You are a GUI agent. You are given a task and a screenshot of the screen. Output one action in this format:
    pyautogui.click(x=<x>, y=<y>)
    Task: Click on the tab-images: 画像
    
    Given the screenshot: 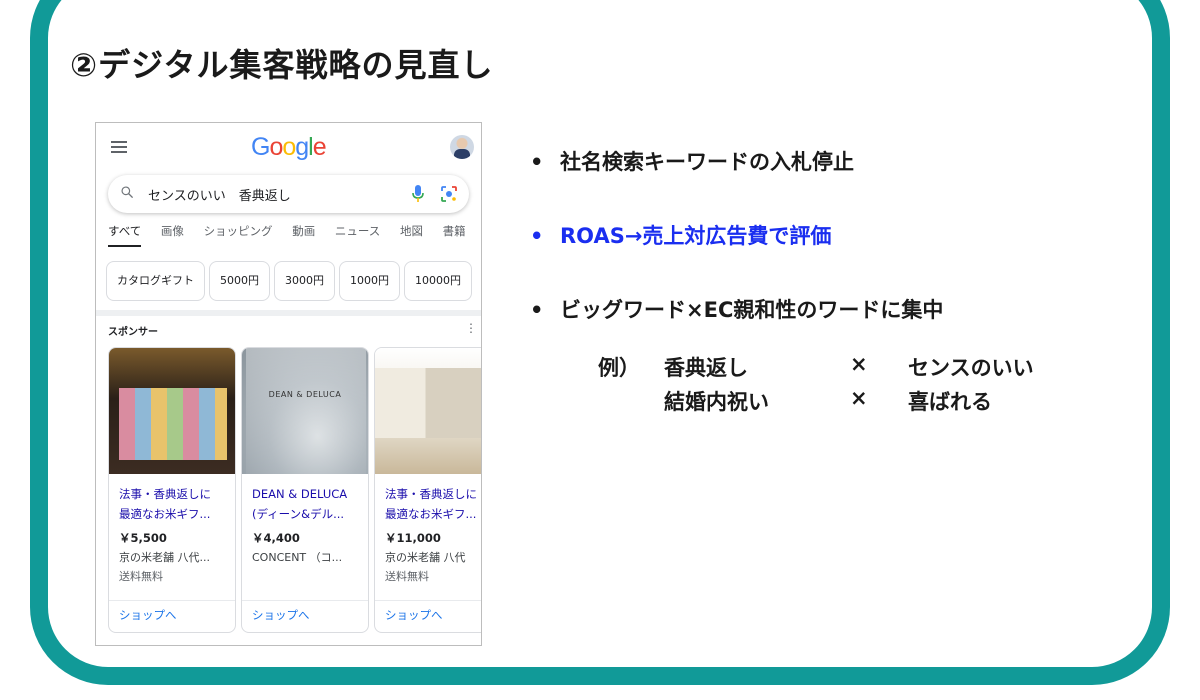 What is the action you would take?
    pyautogui.click(x=172, y=234)
    